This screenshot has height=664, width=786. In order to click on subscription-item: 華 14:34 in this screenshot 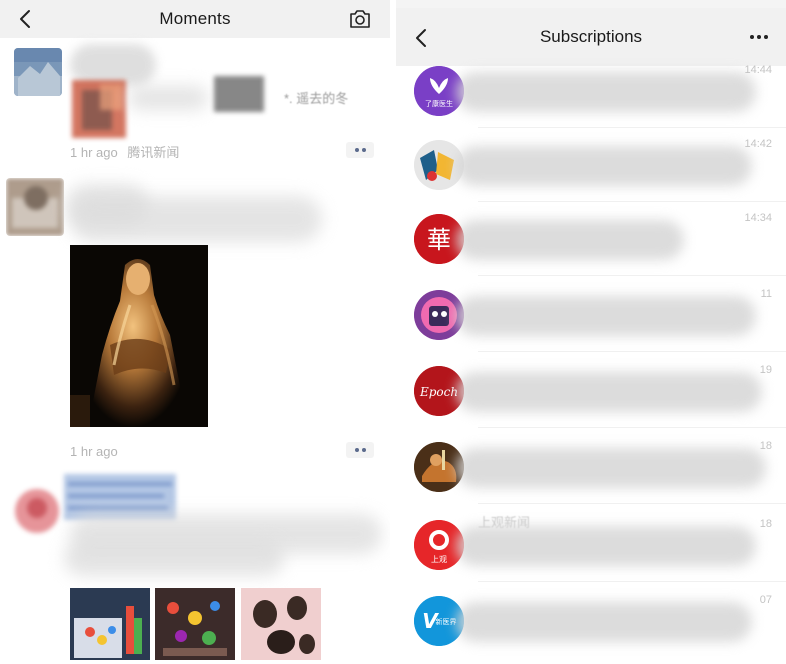, I will do `click(591, 240)`.